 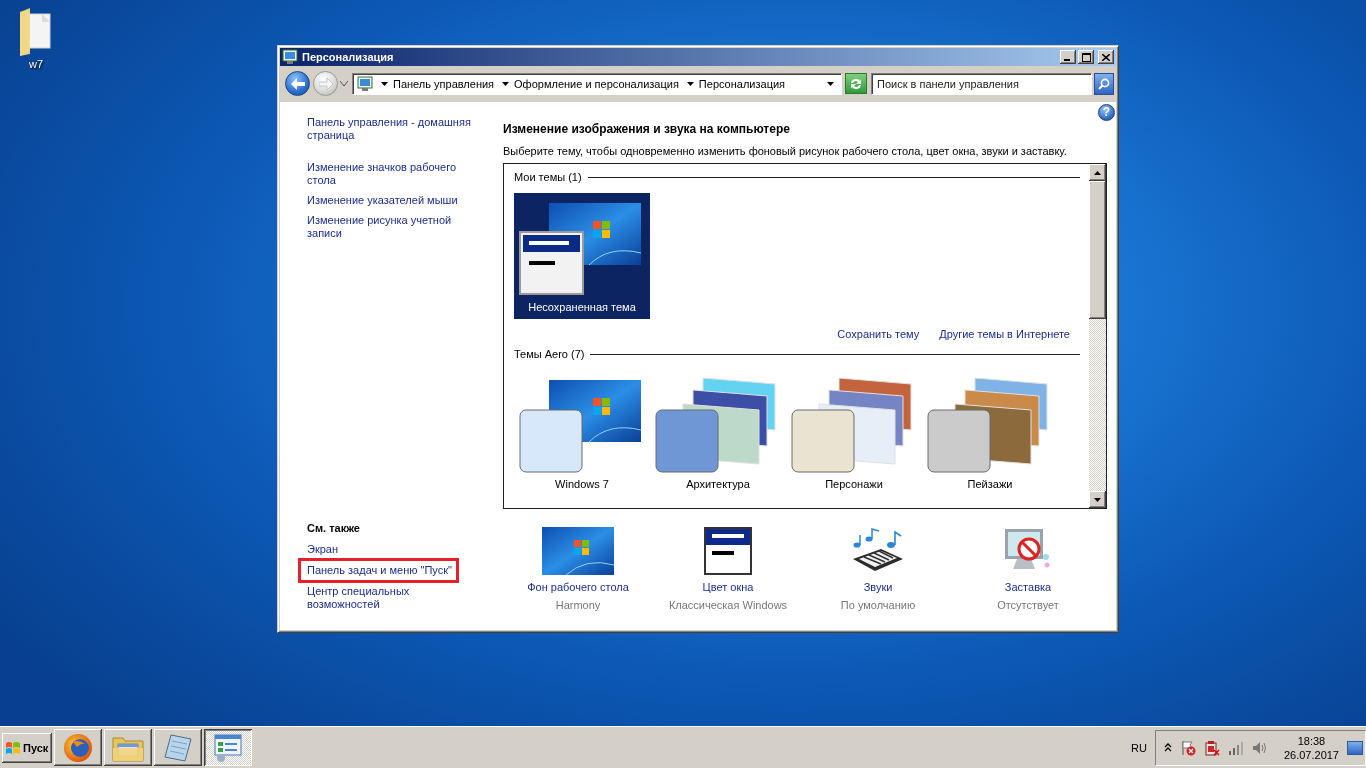 I want to click on clock-time: 18:38, so click(x=1311, y=740).